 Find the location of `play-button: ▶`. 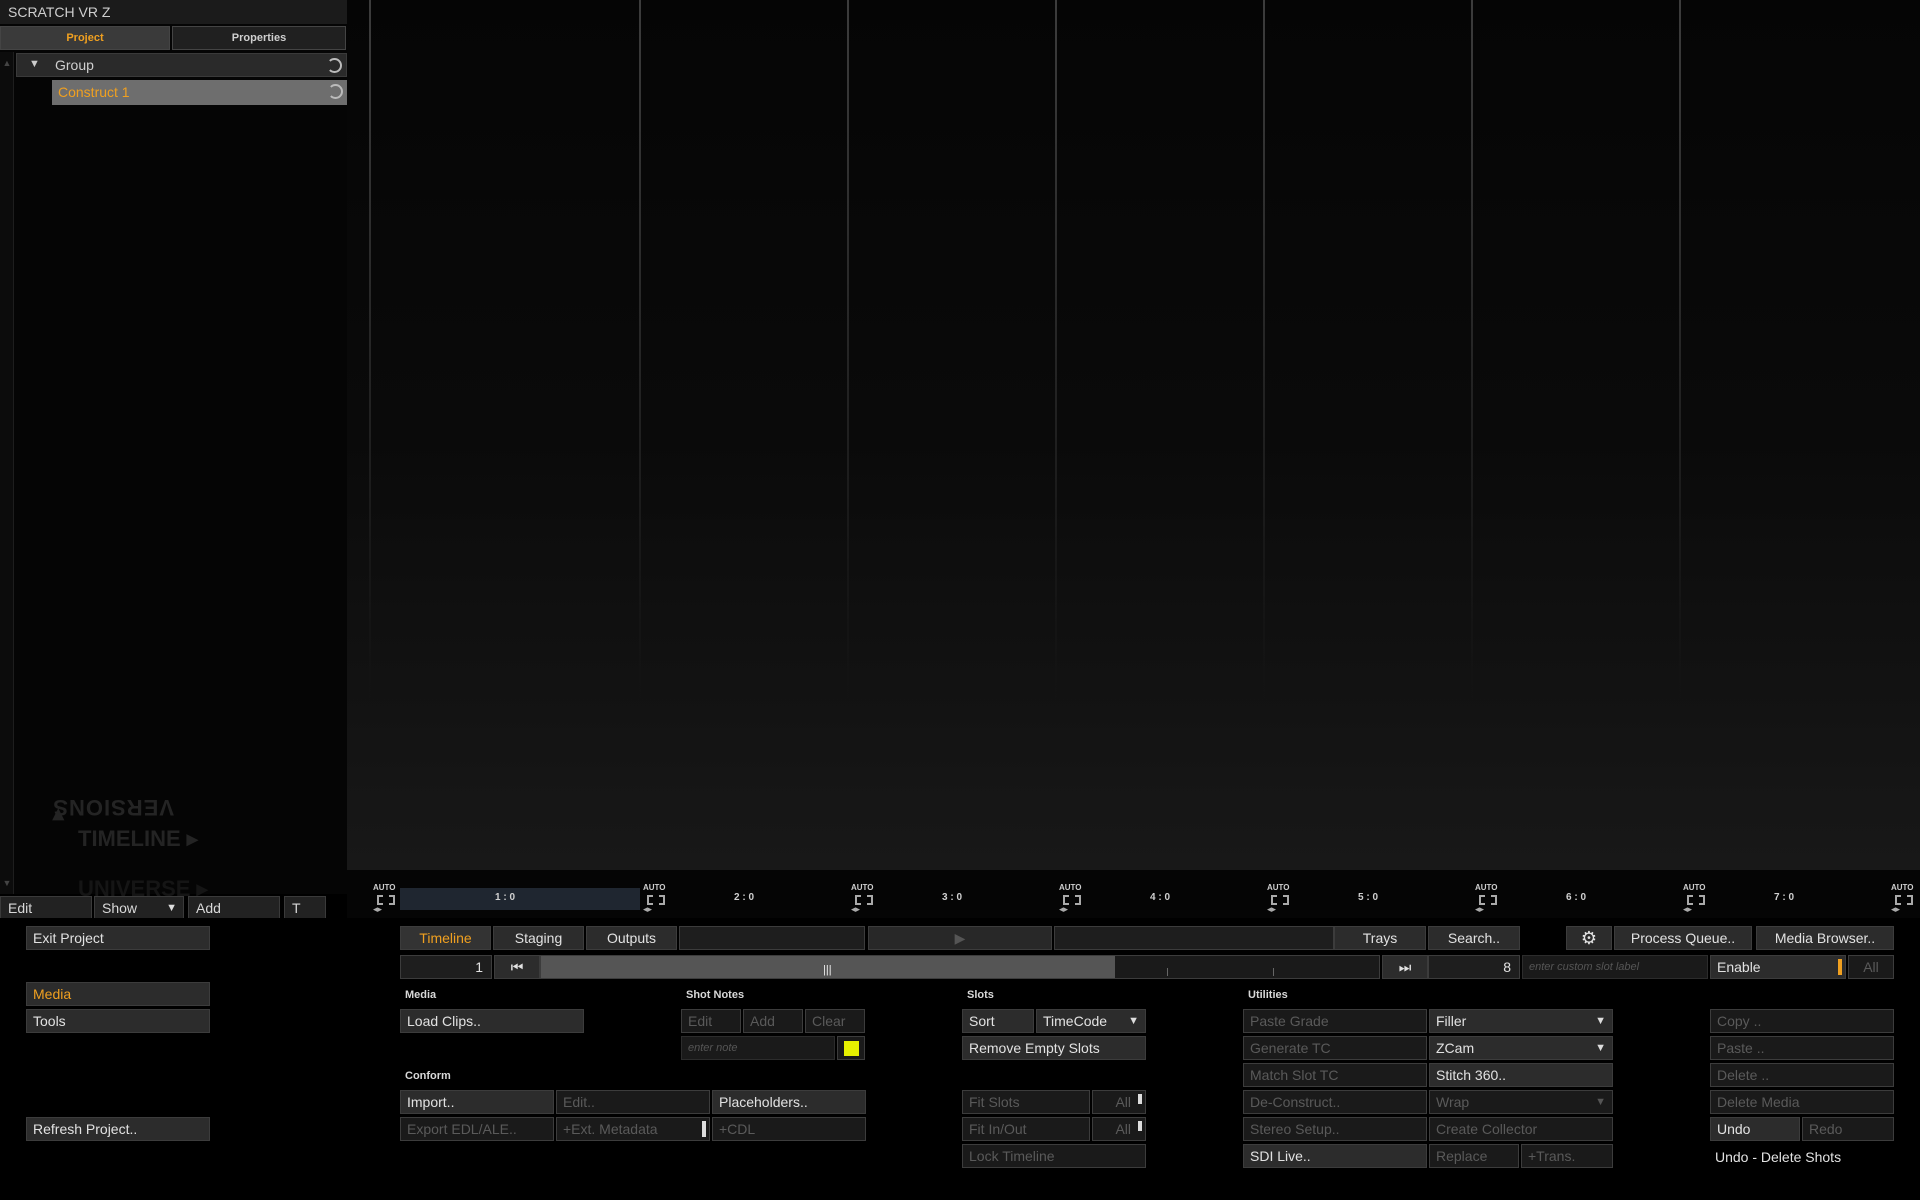

play-button: ▶ is located at coordinates (960, 938).